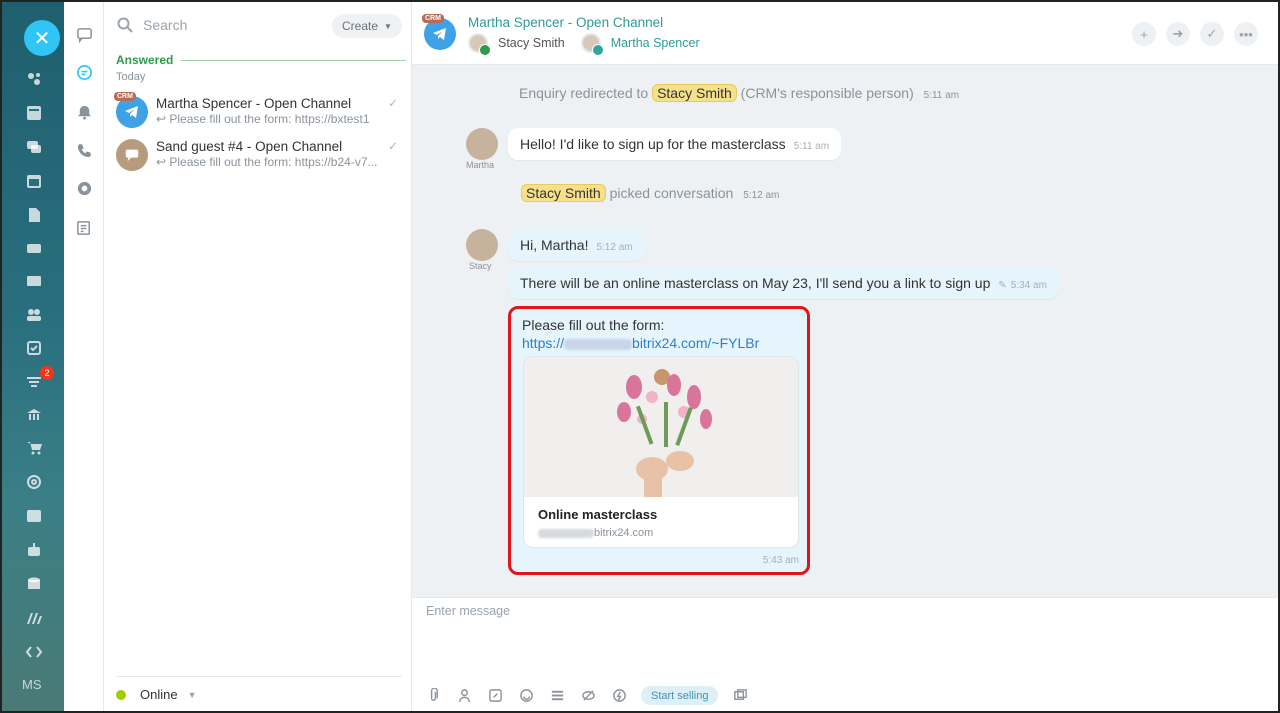 The width and height of the screenshot is (1280, 713). I want to click on online-status: Online ▼, so click(259, 689).